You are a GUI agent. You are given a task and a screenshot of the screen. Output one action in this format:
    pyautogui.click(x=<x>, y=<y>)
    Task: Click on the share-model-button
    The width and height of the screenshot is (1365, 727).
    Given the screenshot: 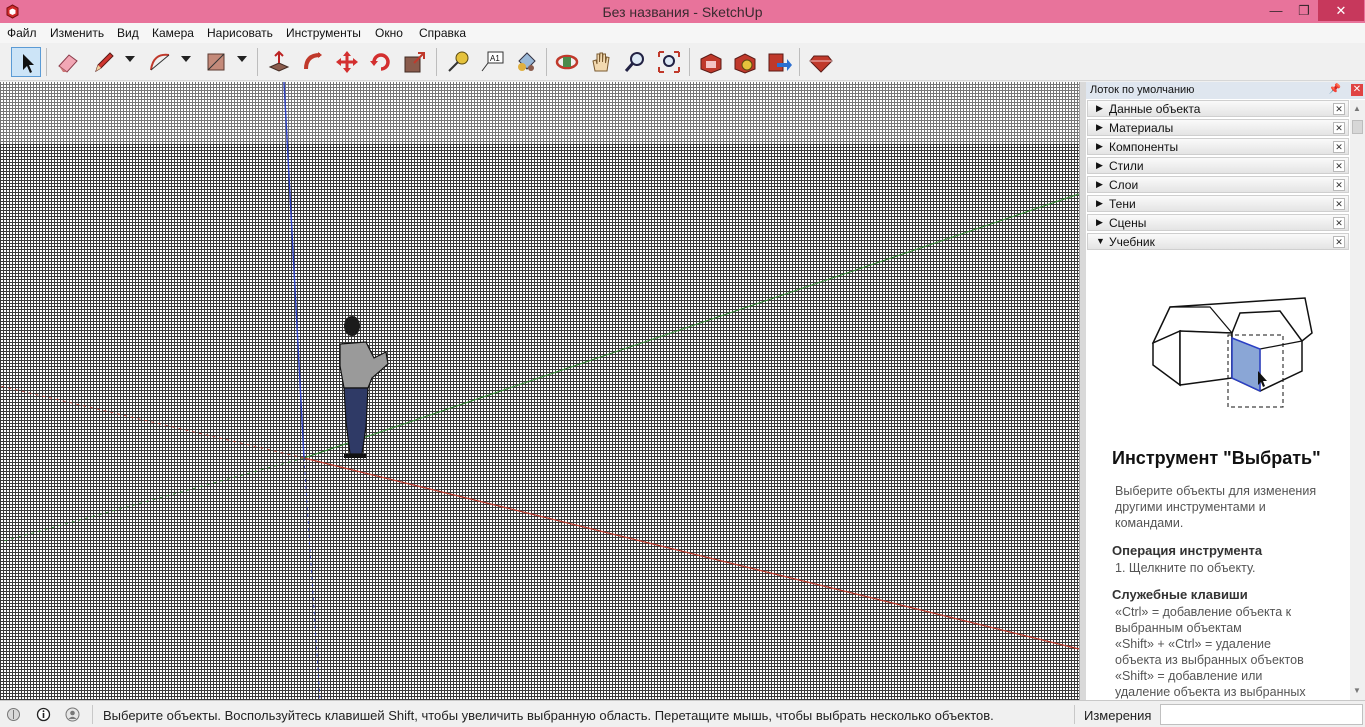 What is the action you would take?
    pyautogui.click(x=779, y=62)
    